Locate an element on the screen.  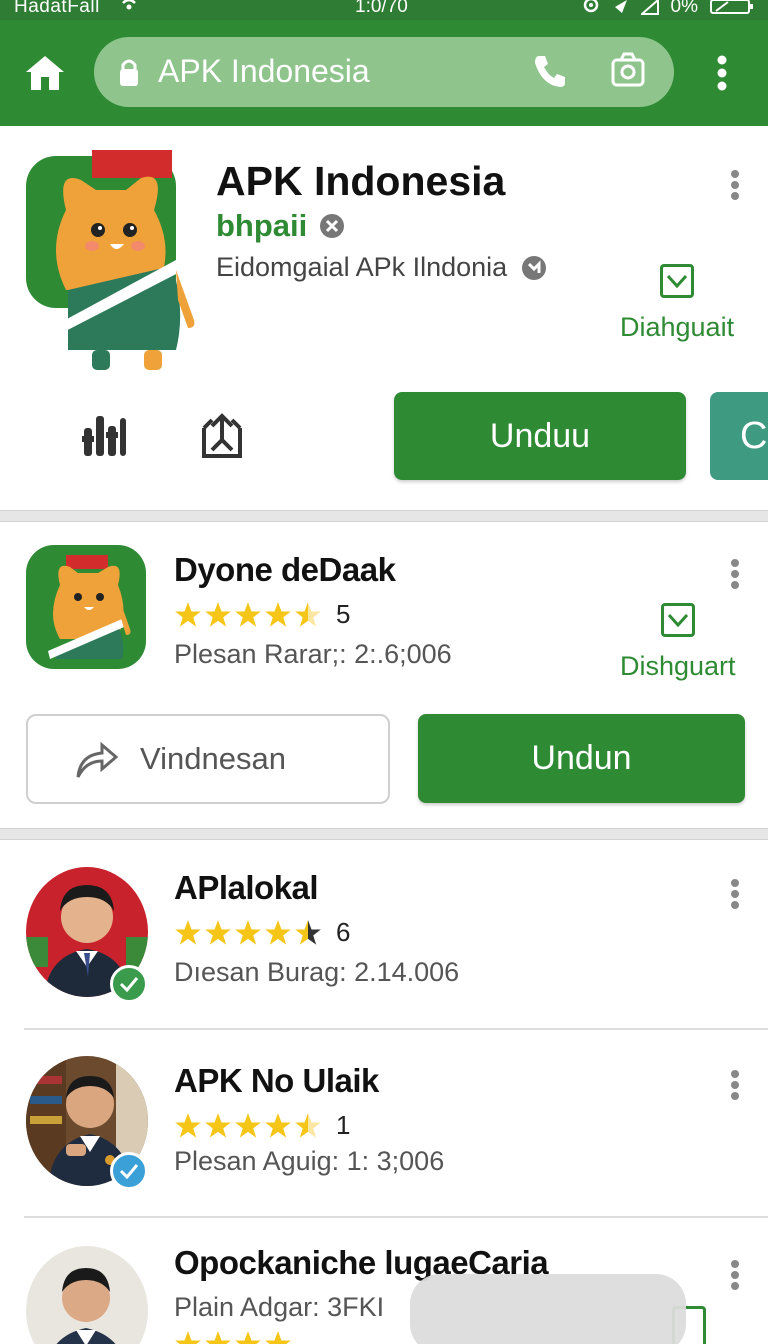
info-icon is located at coordinates (534, 267).